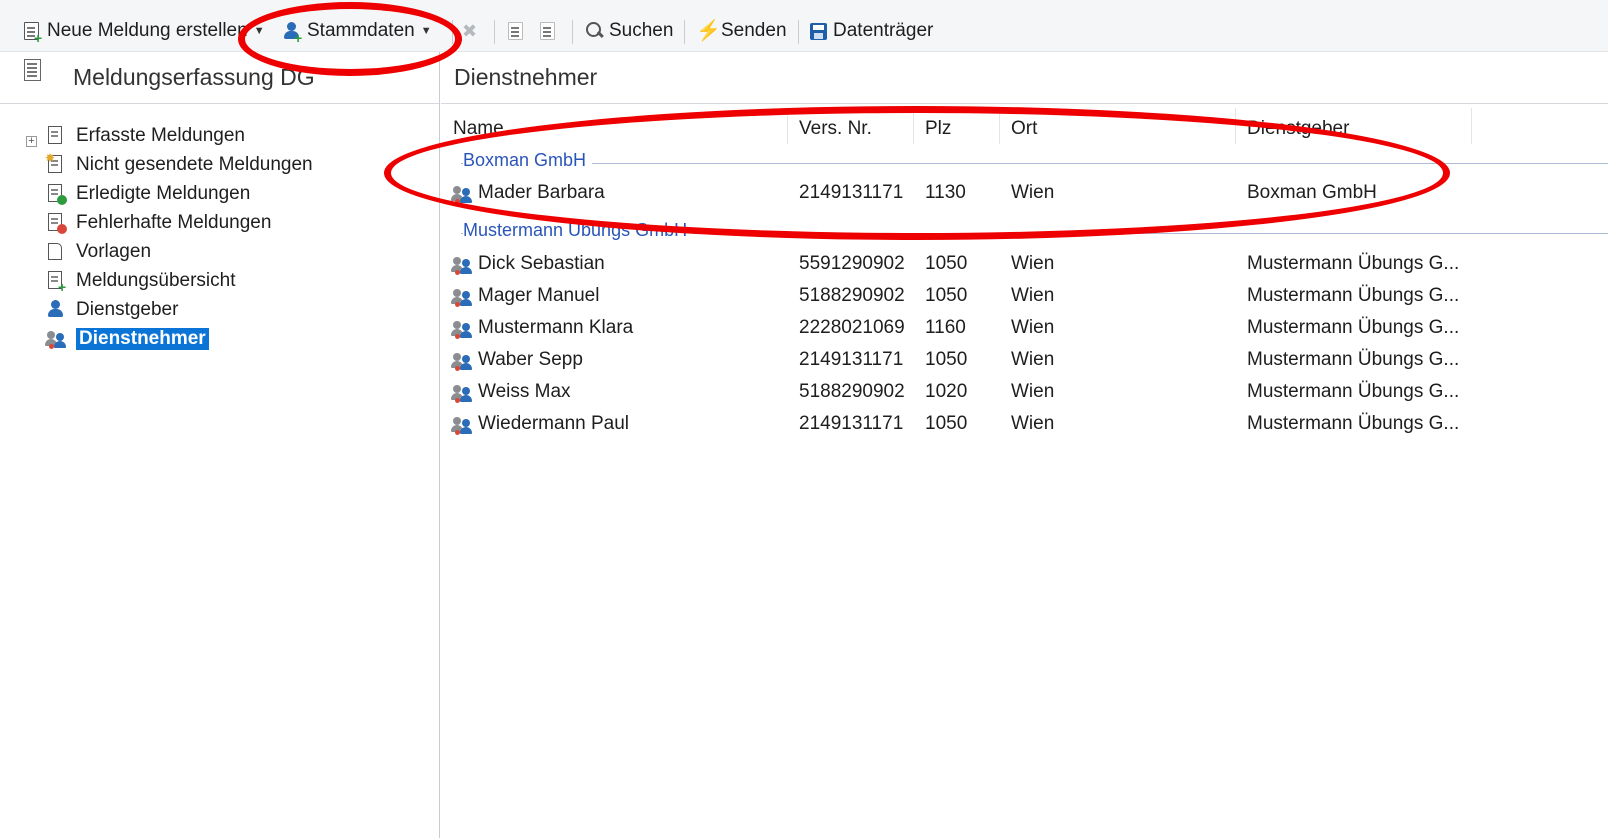 The height and width of the screenshot is (838, 1608). I want to click on cell-vers-nr: 5591290902, so click(852, 263).